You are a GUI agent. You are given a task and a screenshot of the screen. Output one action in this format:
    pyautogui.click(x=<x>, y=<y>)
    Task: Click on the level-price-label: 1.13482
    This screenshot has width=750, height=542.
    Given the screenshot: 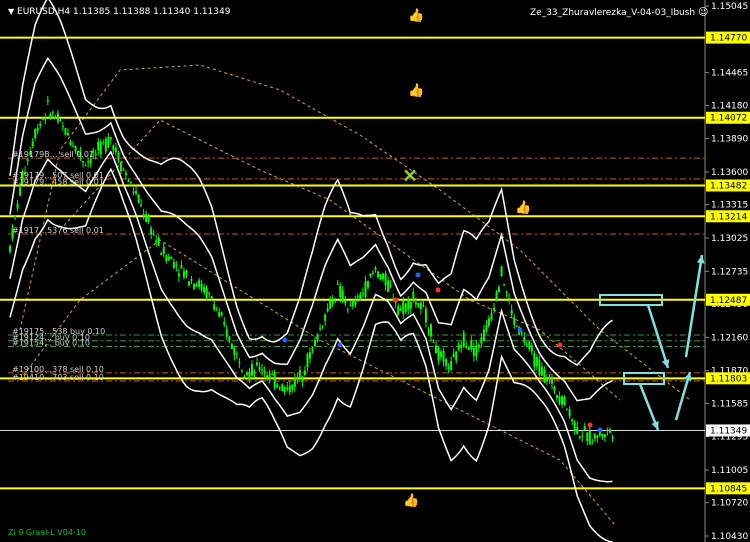 What is the action you would take?
    pyautogui.click(x=728, y=186)
    